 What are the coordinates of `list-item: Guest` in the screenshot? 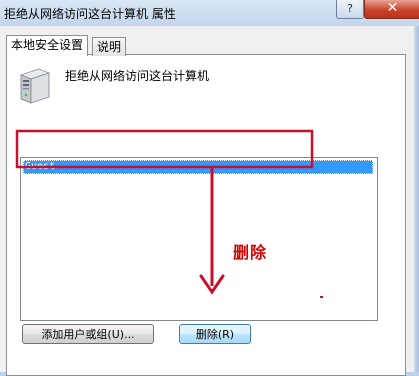 It's located at (198, 167).